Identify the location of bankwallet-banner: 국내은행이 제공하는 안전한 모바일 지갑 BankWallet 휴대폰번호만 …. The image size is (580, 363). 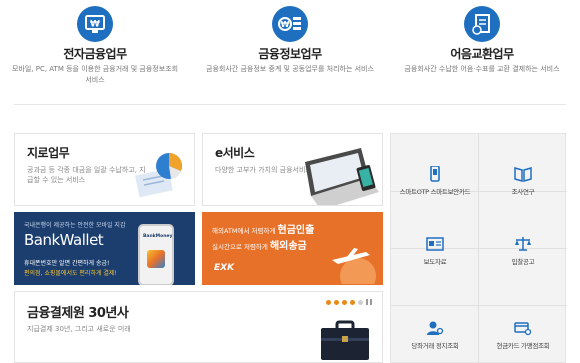
(104, 248).